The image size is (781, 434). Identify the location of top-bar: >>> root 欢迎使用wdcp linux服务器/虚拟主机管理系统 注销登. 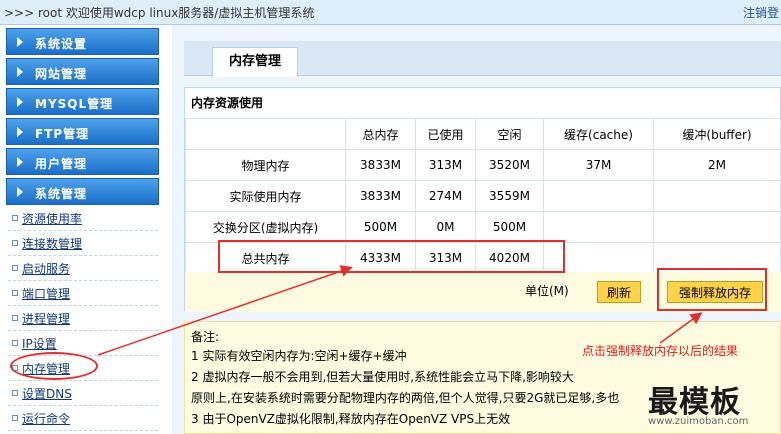
(390, 12).